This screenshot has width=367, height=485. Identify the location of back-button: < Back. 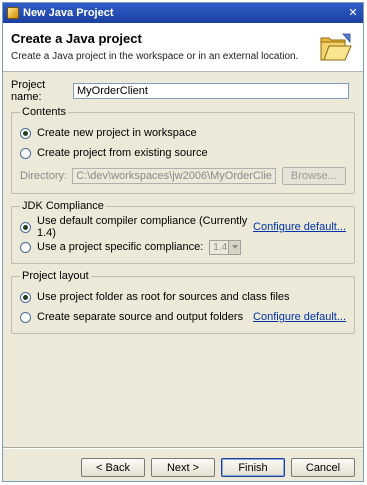
(113, 467).